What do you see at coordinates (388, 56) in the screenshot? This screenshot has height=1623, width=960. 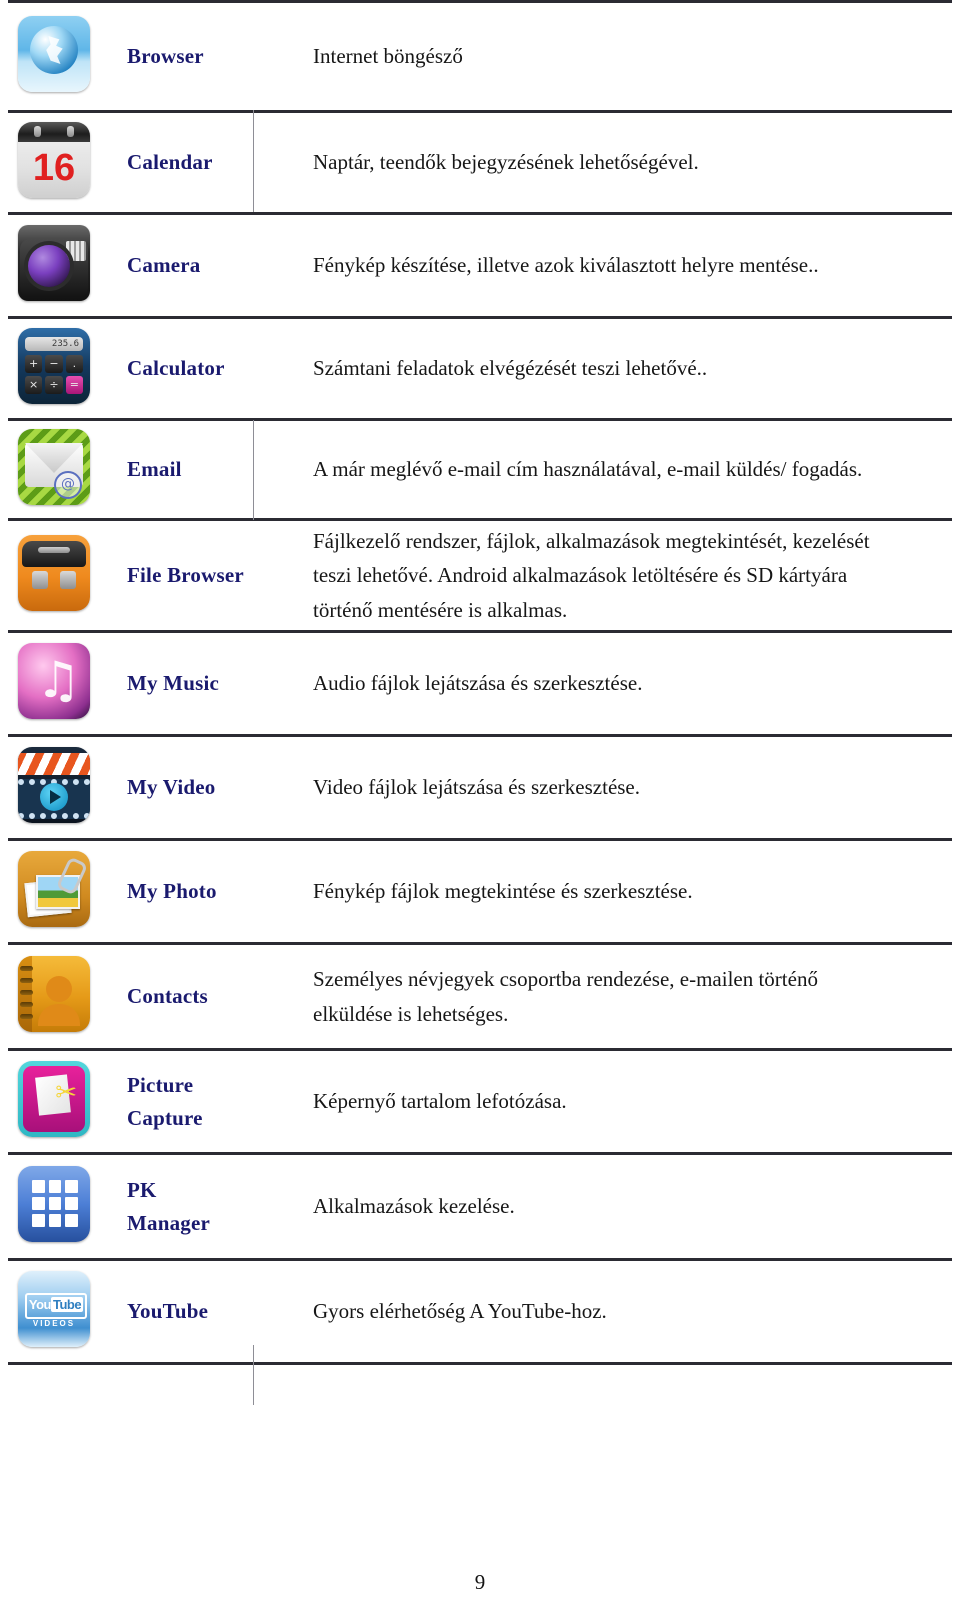 I see `desc-line: Internet böngésző` at bounding box center [388, 56].